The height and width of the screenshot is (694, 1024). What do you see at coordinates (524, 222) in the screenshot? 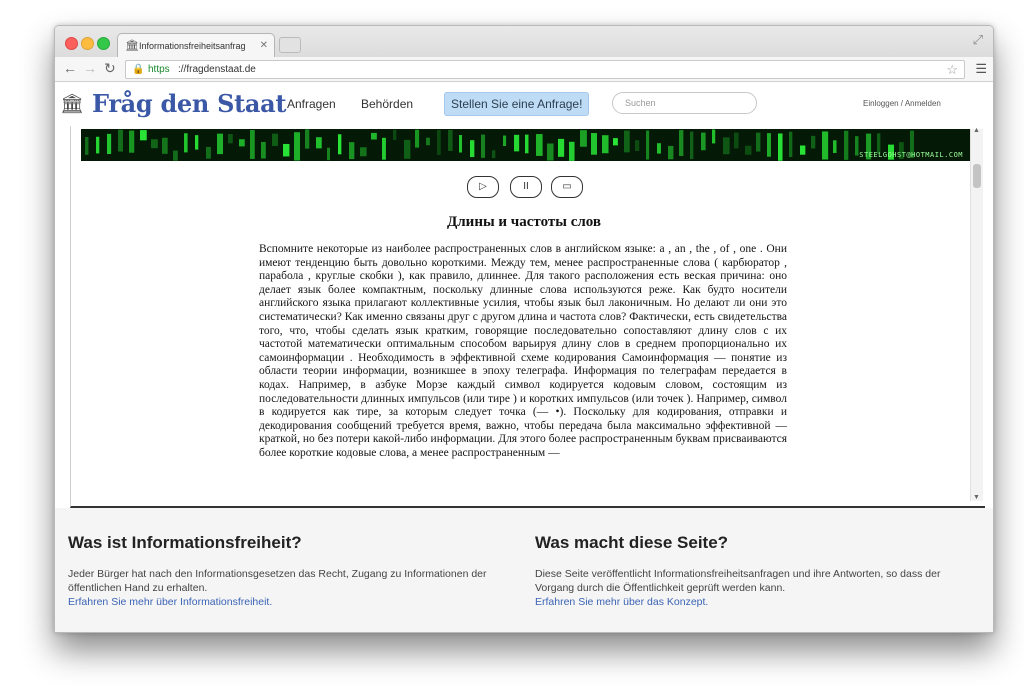
I see `article-title: Длины и частоты слов` at bounding box center [524, 222].